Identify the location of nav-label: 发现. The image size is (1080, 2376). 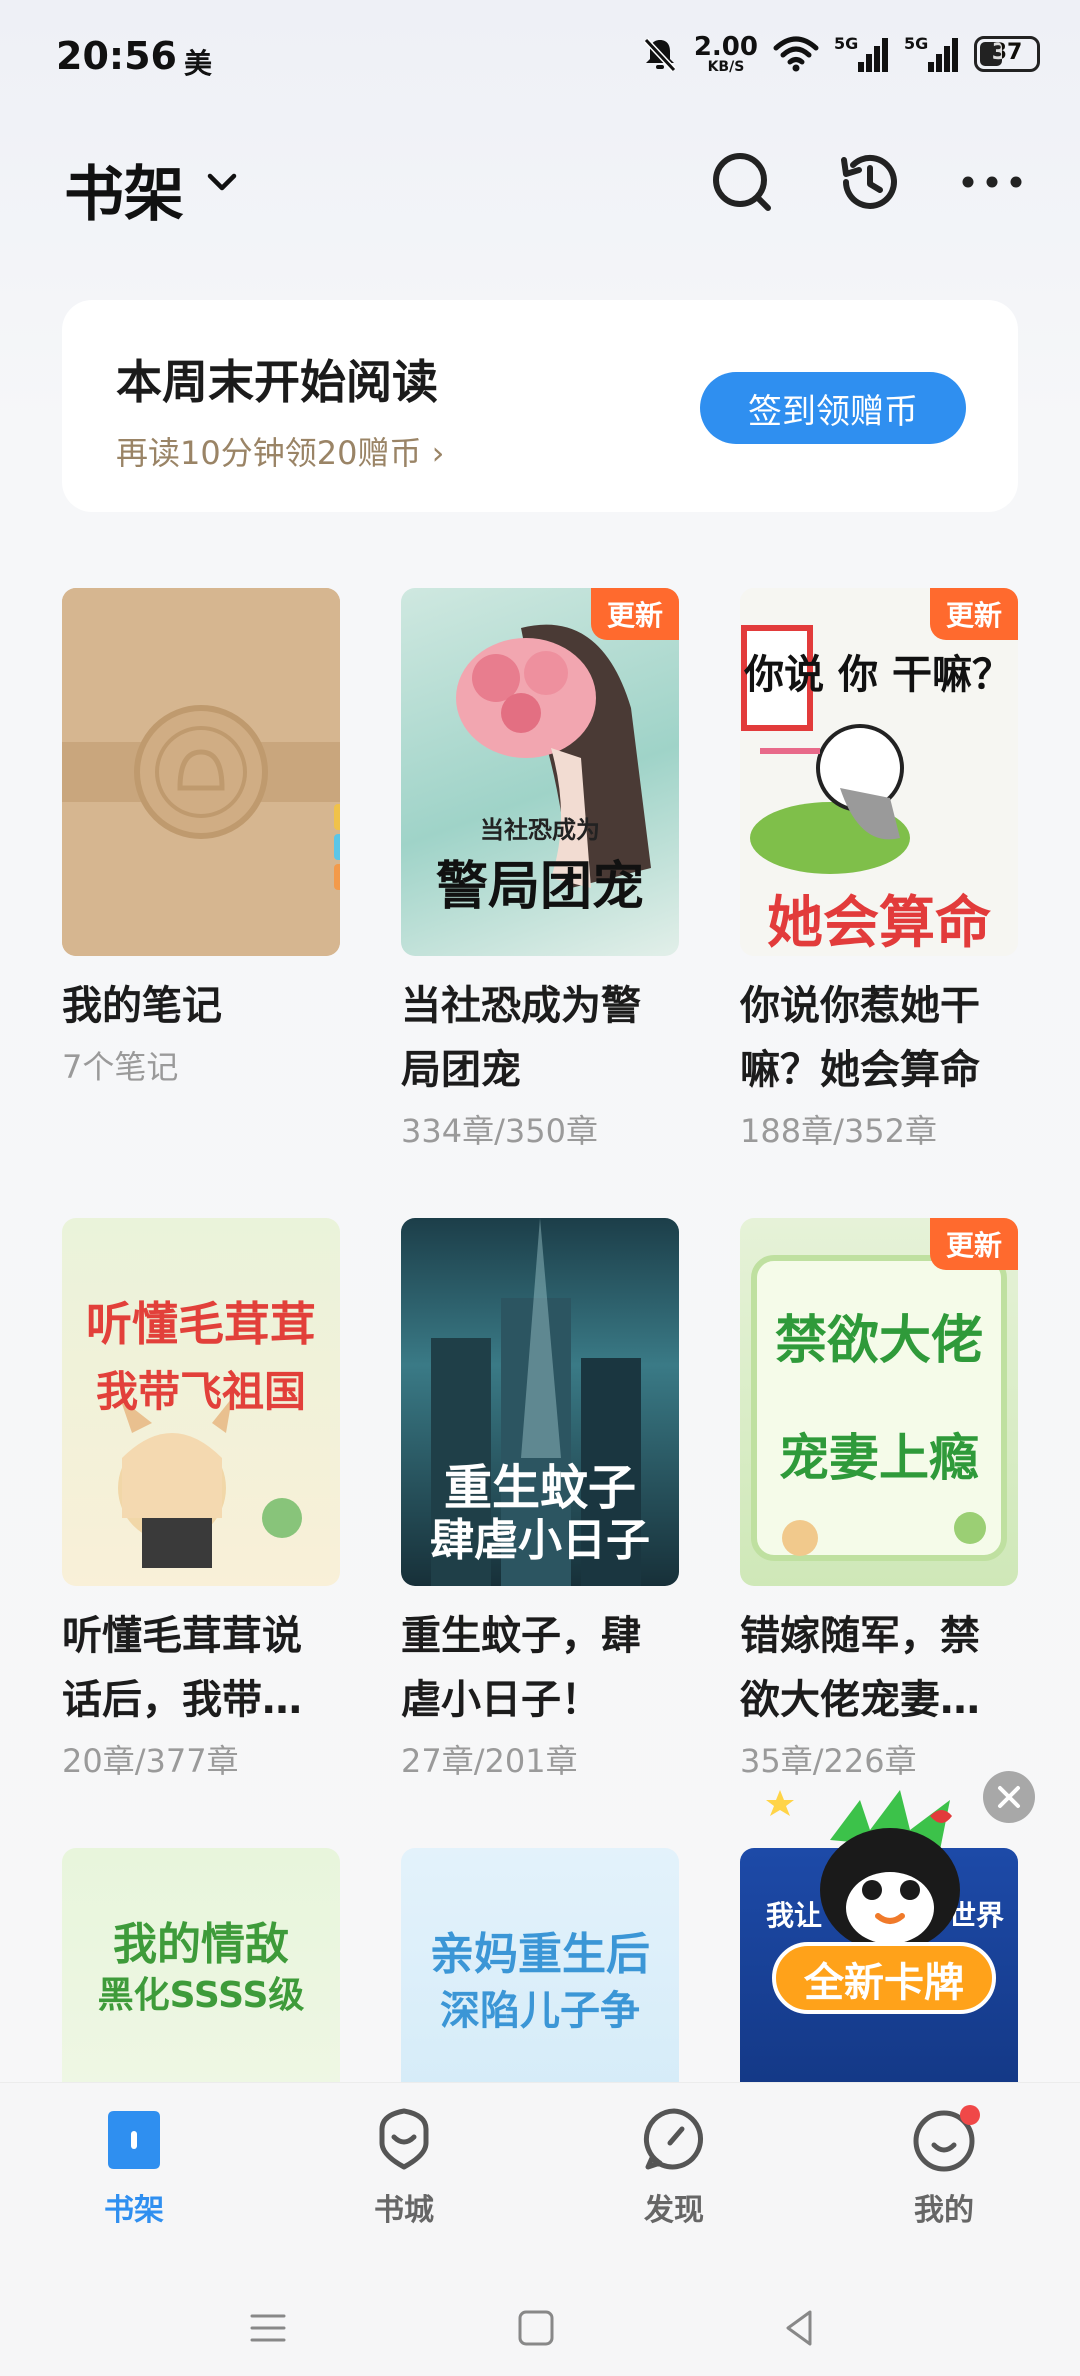
(674, 2210).